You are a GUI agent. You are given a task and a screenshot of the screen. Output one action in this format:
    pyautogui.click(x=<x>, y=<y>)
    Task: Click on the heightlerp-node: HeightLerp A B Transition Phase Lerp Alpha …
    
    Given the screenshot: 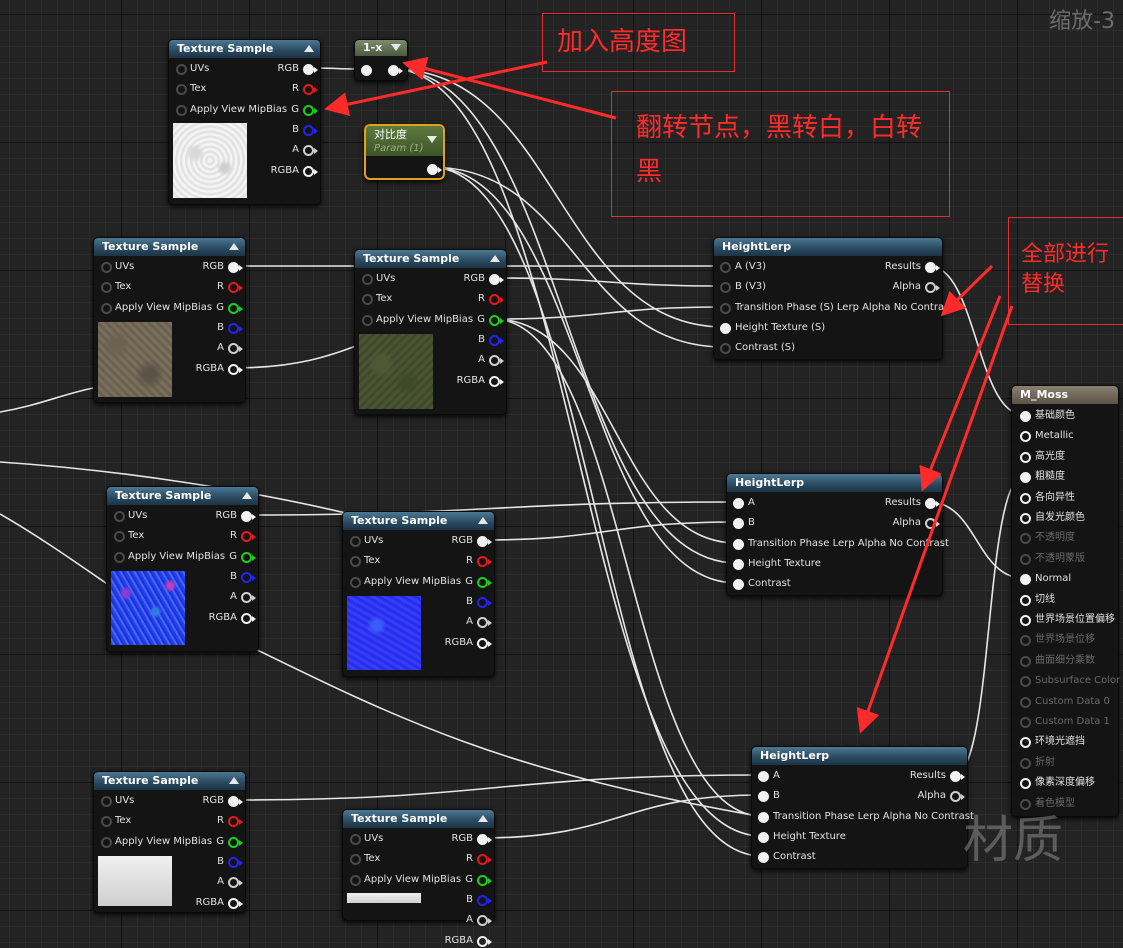 What is the action you would take?
    pyautogui.click(x=862, y=807)
    